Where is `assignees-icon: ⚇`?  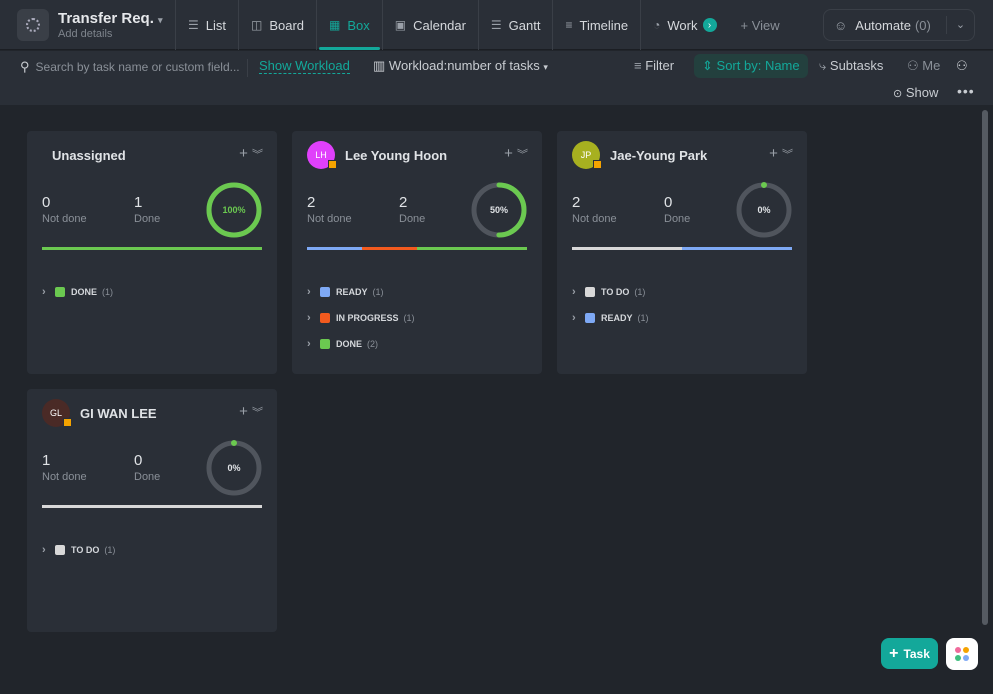 assignees-icon: ⚇ is located at coordinates (962, 66).